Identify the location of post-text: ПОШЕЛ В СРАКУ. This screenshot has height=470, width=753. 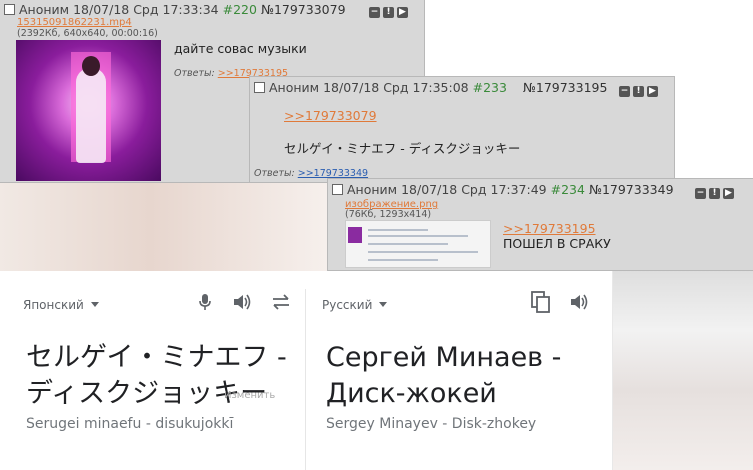
(557, 243).